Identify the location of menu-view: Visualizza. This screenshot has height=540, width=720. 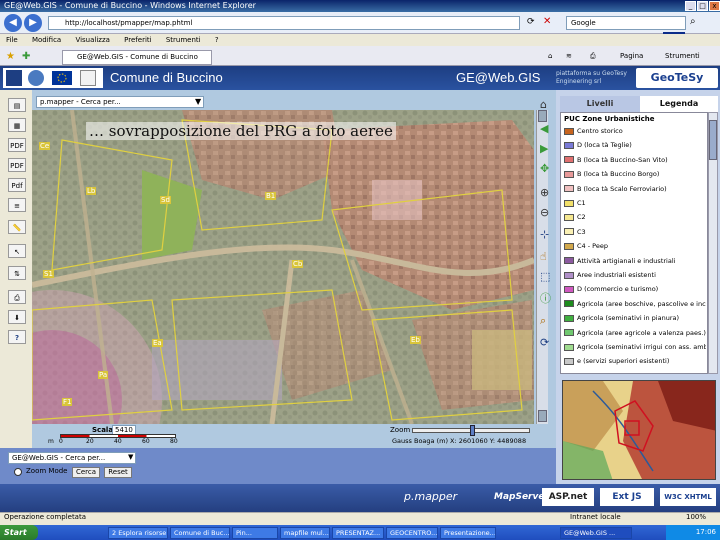
(92, 40).